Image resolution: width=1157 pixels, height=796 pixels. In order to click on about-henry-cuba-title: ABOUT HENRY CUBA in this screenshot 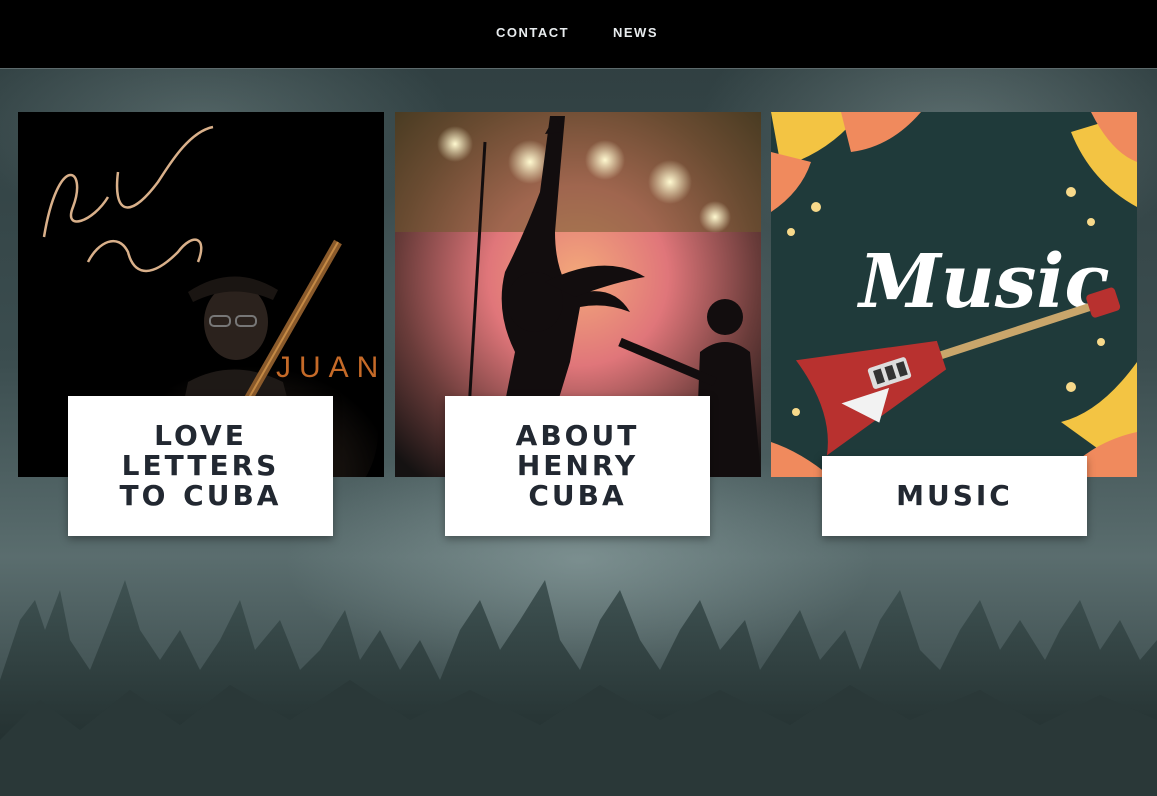, I will do `click(578, 466)`.